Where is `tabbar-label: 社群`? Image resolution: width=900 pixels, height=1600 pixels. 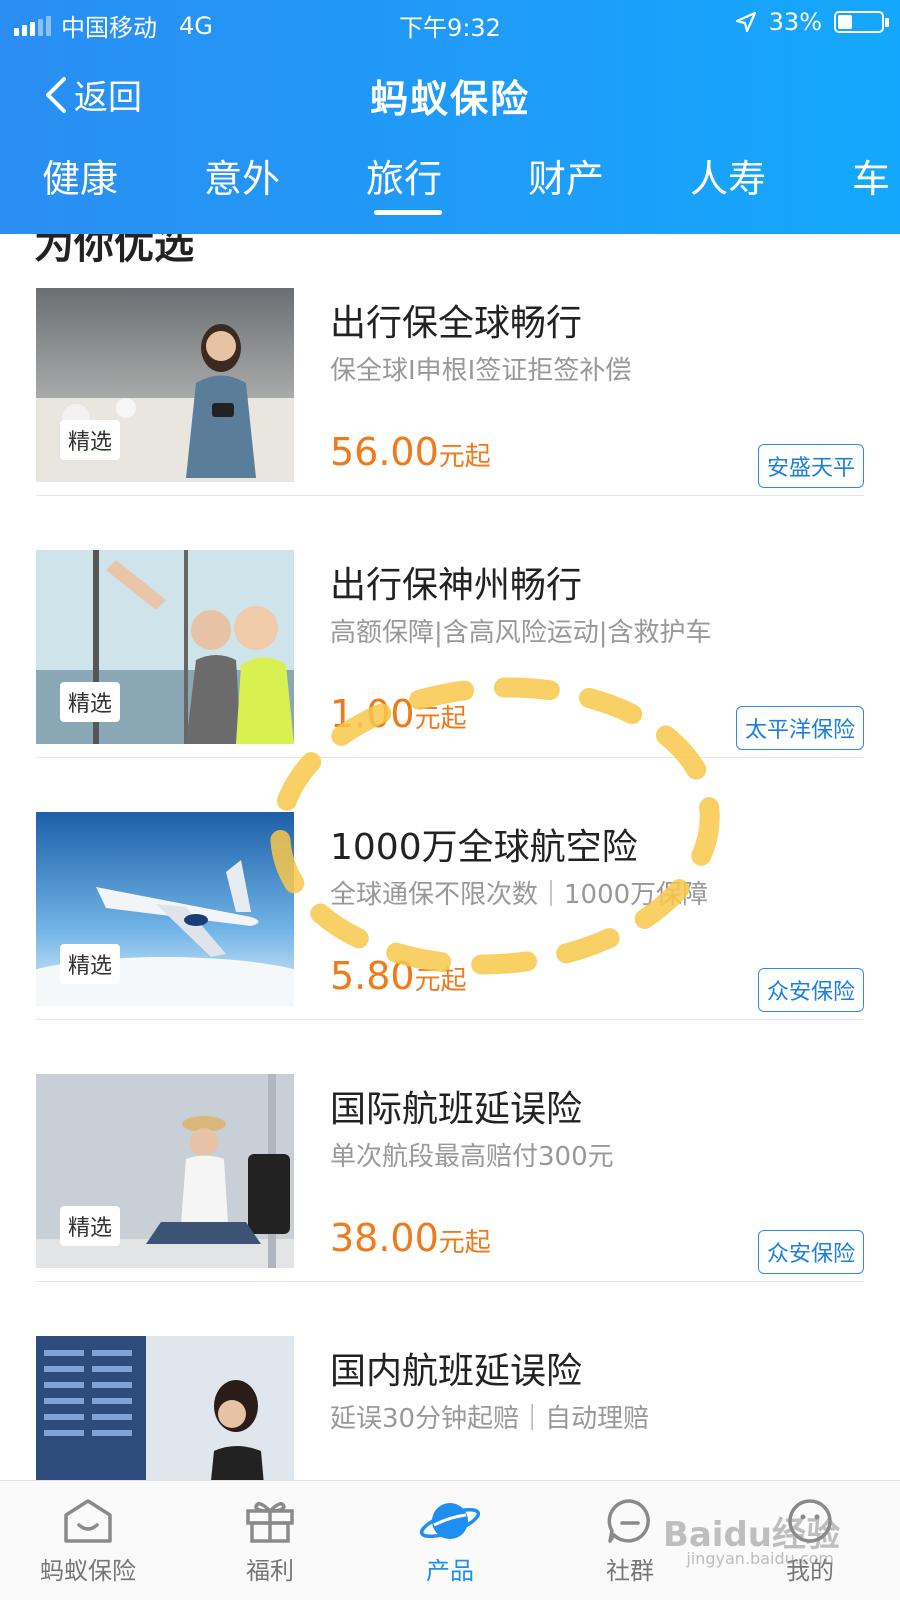
tabbar-label: 社群 is located at coordinates (630, 1571).